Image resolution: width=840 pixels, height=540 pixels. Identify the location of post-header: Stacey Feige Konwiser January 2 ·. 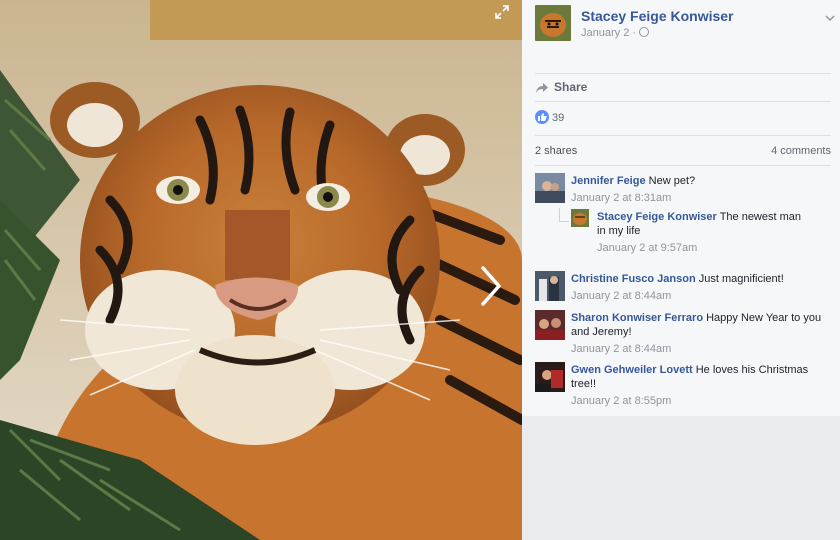
(685, 25).